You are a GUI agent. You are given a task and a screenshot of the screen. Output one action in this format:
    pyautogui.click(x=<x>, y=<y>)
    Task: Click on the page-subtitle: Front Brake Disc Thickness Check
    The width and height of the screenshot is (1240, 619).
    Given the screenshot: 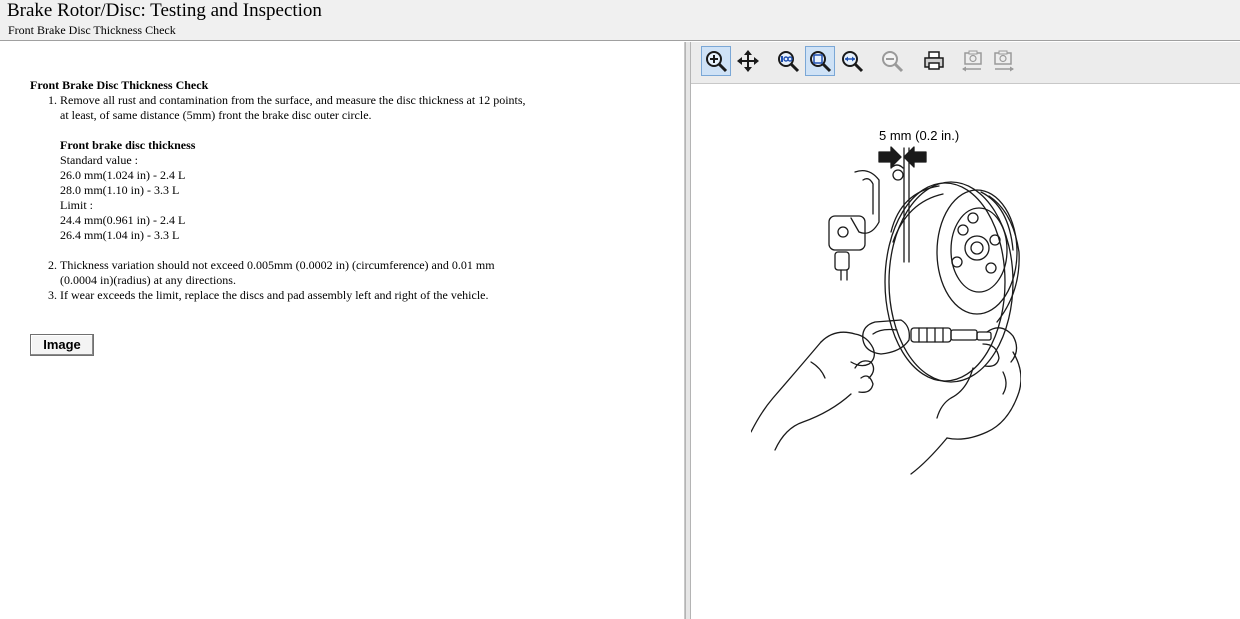 What is the action you would take?
    pyautogui.click(x=92, y=30)
    